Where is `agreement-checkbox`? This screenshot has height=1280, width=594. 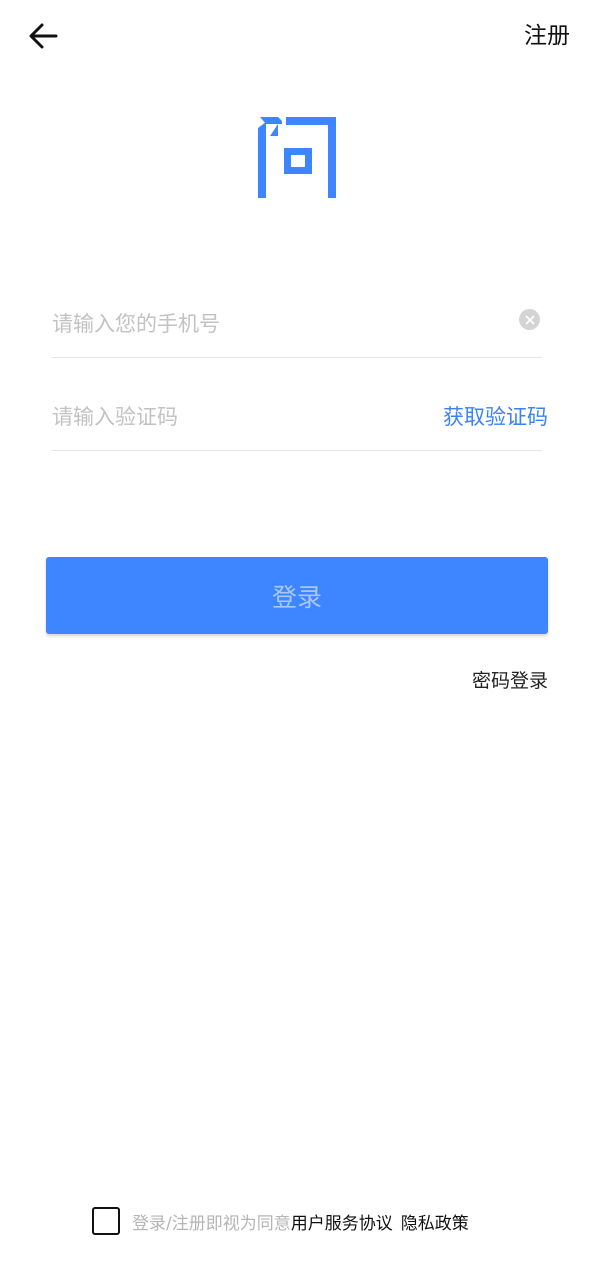 agreement-checkbox is located at coordinates (106, 1221).